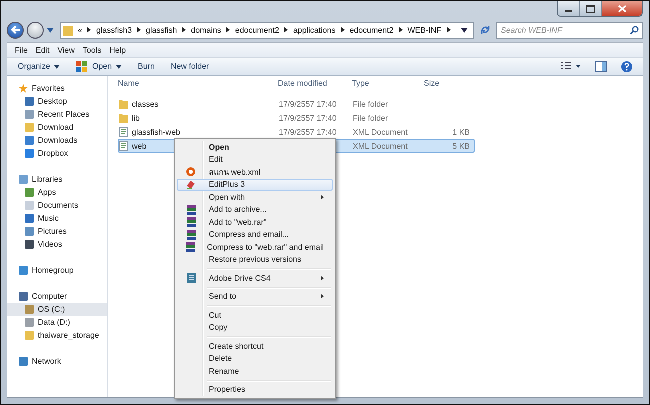 The height and width of the screenshot is (405, 650). What do you see at coordinates (461, 146) in the screenshot?
I see `size-cell-text: 5 KB` at bounding box center [461, 146].